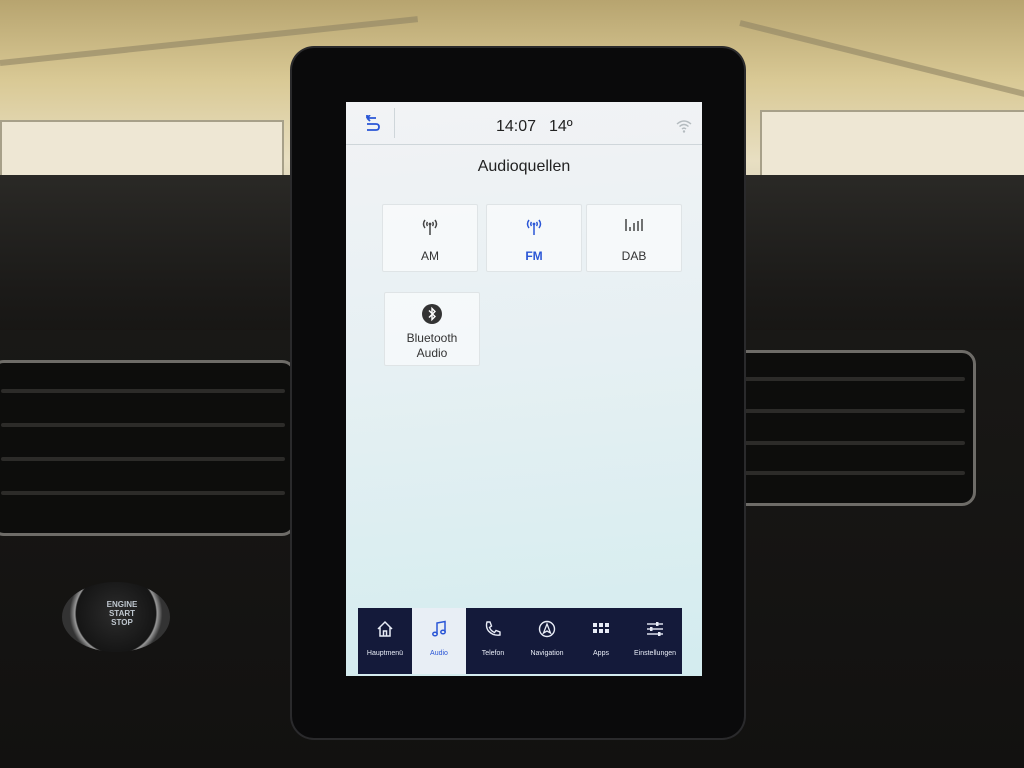 Image resolution: width=1024 pixels, height=768 pixels. What do you see at coordinates (634, 238) in the screenshot?
I see `source-dab-button: DAB` at bounding box center [634, 238].